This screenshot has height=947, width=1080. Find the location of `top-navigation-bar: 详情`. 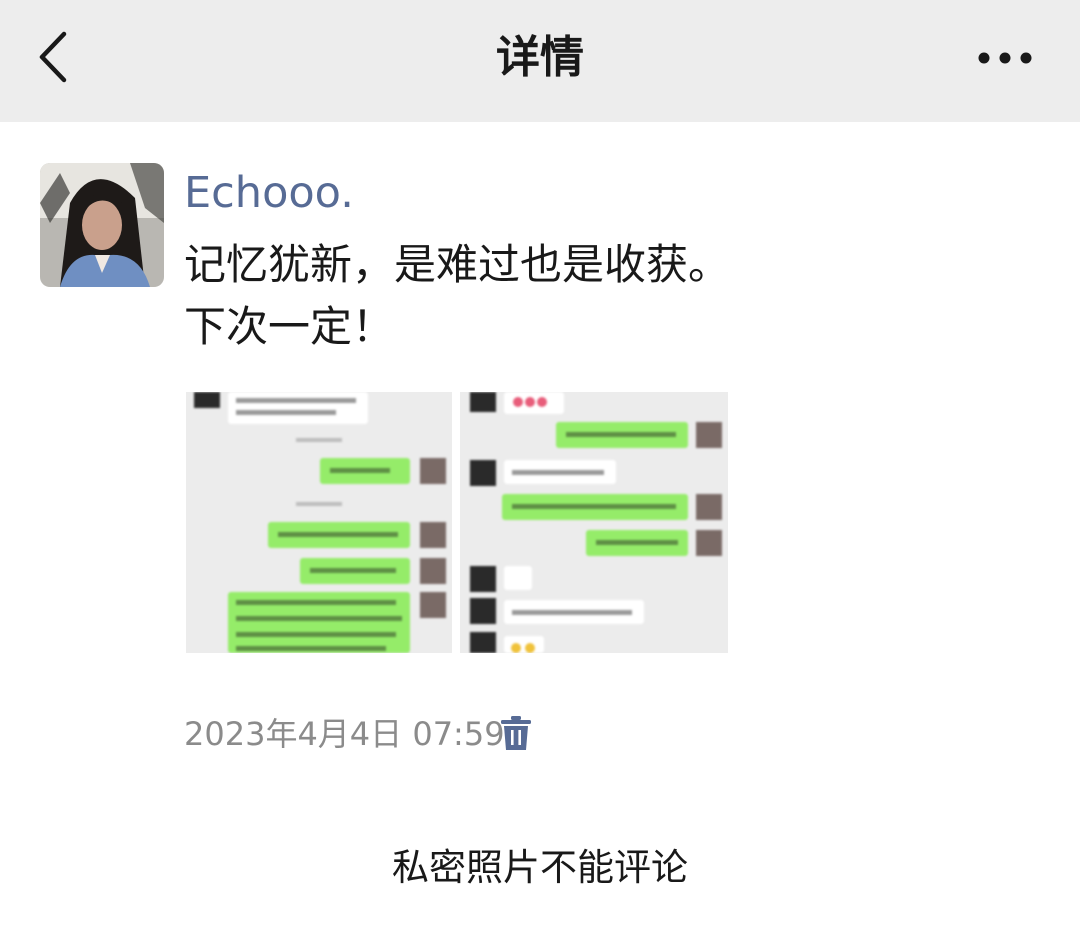

top-navigation-bar: 详情 is located at coordinates (540, 61).